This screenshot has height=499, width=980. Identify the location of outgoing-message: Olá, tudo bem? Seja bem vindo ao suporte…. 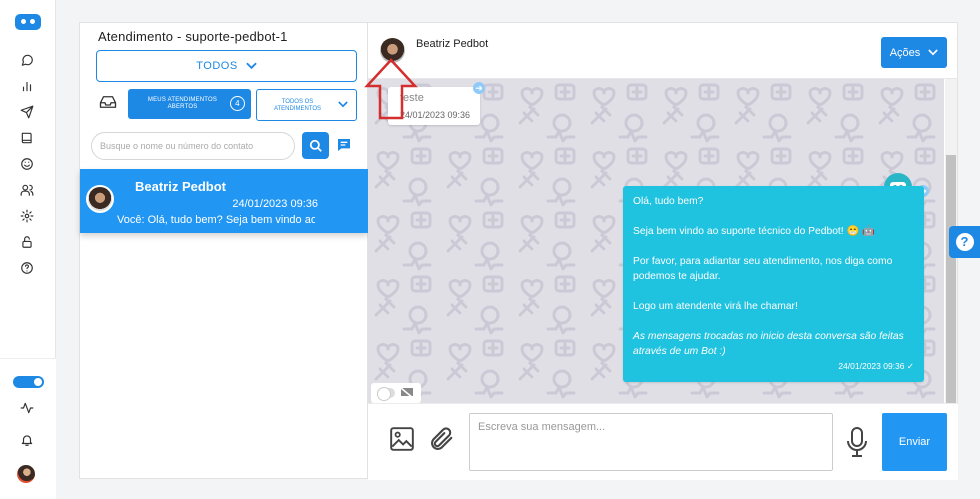
(773, 284).